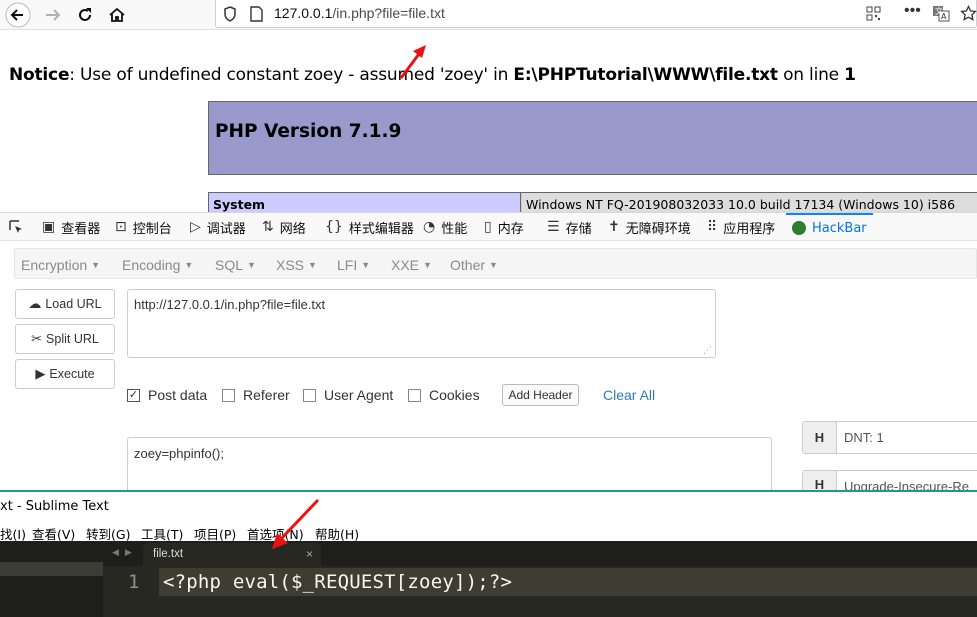 The image size is (977, 617). Describe the element at coordinates (444, 395) in the screenshot. I see `cookies-option: Cookies` at that location.